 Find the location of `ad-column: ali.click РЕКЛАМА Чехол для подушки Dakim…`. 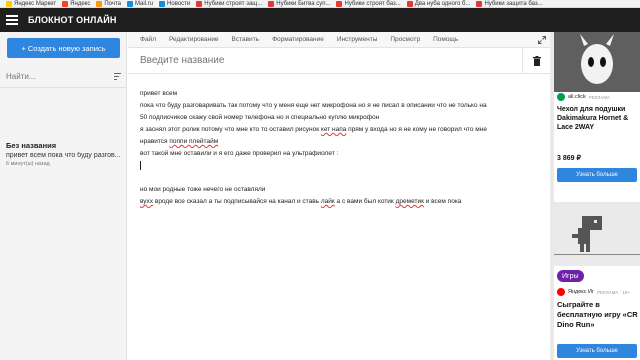

ad-column: ali.click РЕКЛАМА Чехол для подушки Dakim… is located at coordinates (597, 196).